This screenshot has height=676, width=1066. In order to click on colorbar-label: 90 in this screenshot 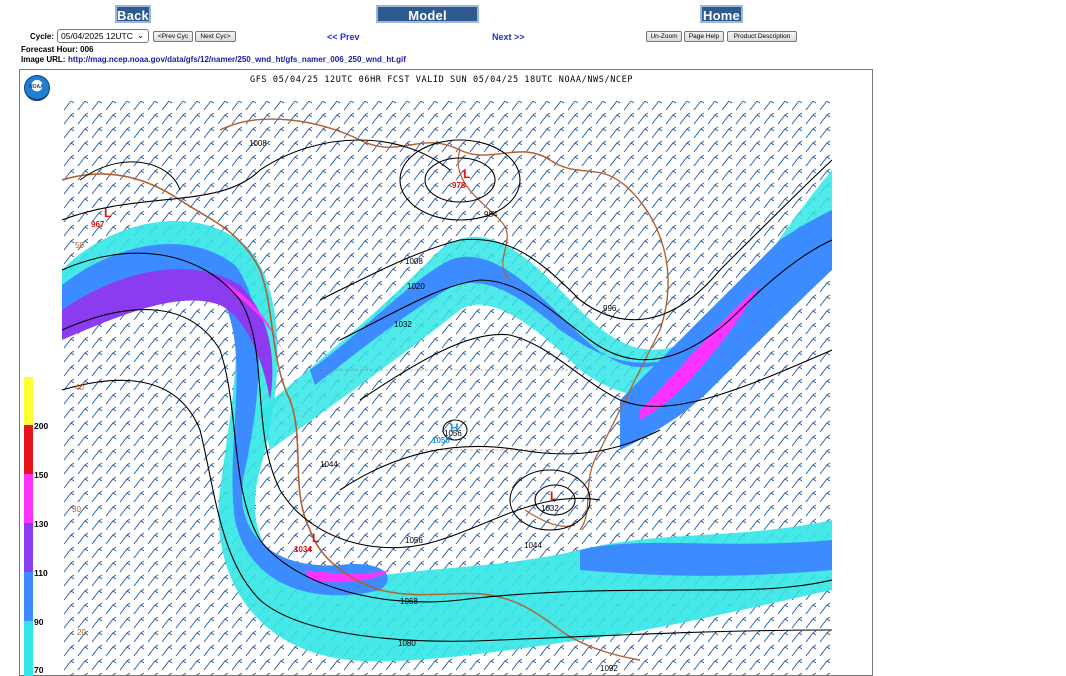, I will do `click(39, 622)`.